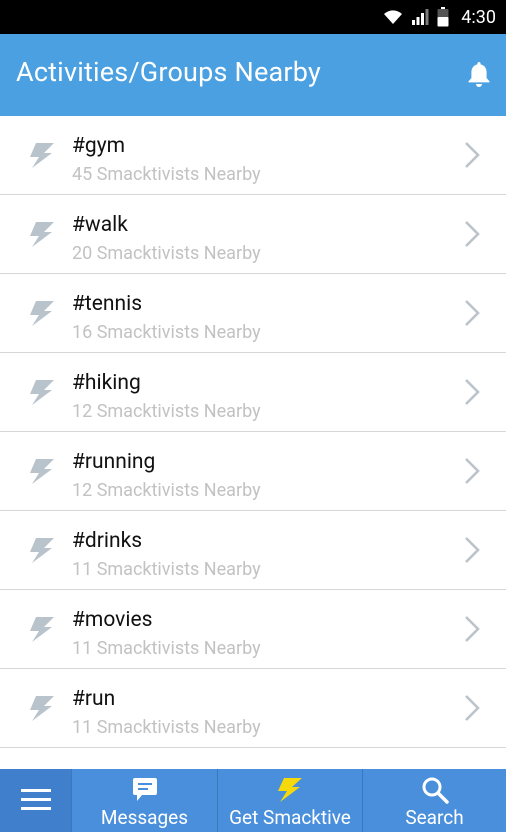 This screenshot has height=832, width=506. What do you see at coordinates (106, 383) in the screenshot?
I see `list-item-title: #hiking` at bounding box center [106, 383].